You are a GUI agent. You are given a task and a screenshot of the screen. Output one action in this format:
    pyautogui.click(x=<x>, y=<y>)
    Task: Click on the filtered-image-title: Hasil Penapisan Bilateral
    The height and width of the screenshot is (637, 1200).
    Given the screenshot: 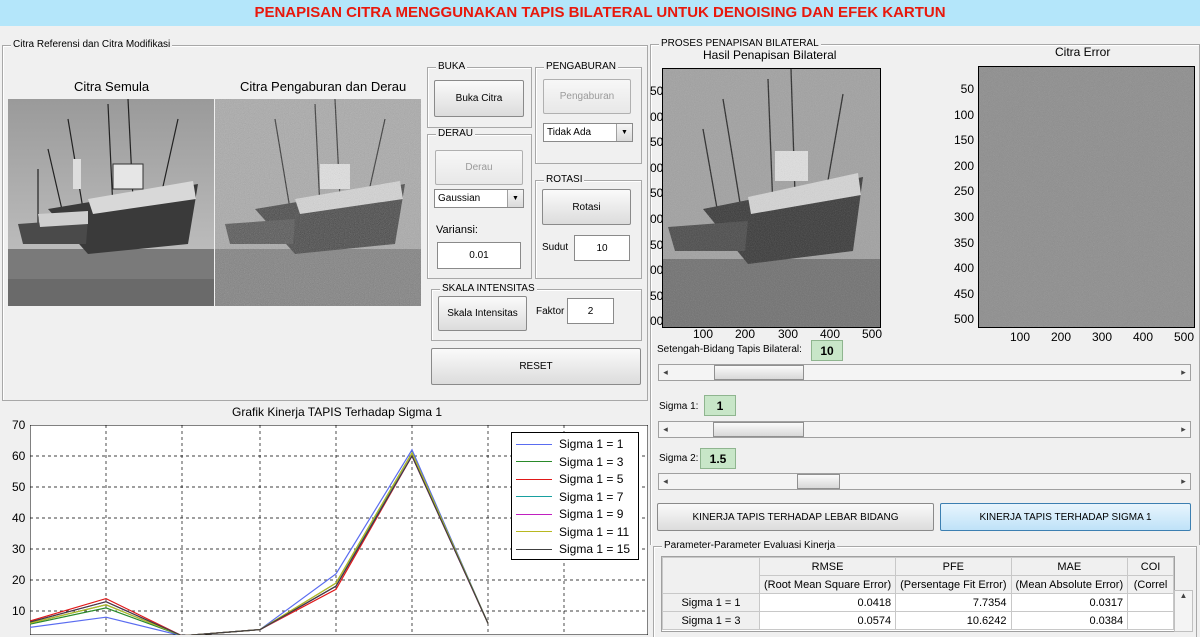 What is the action you would take?
    pyautogui.click(x=770, y=55)
    